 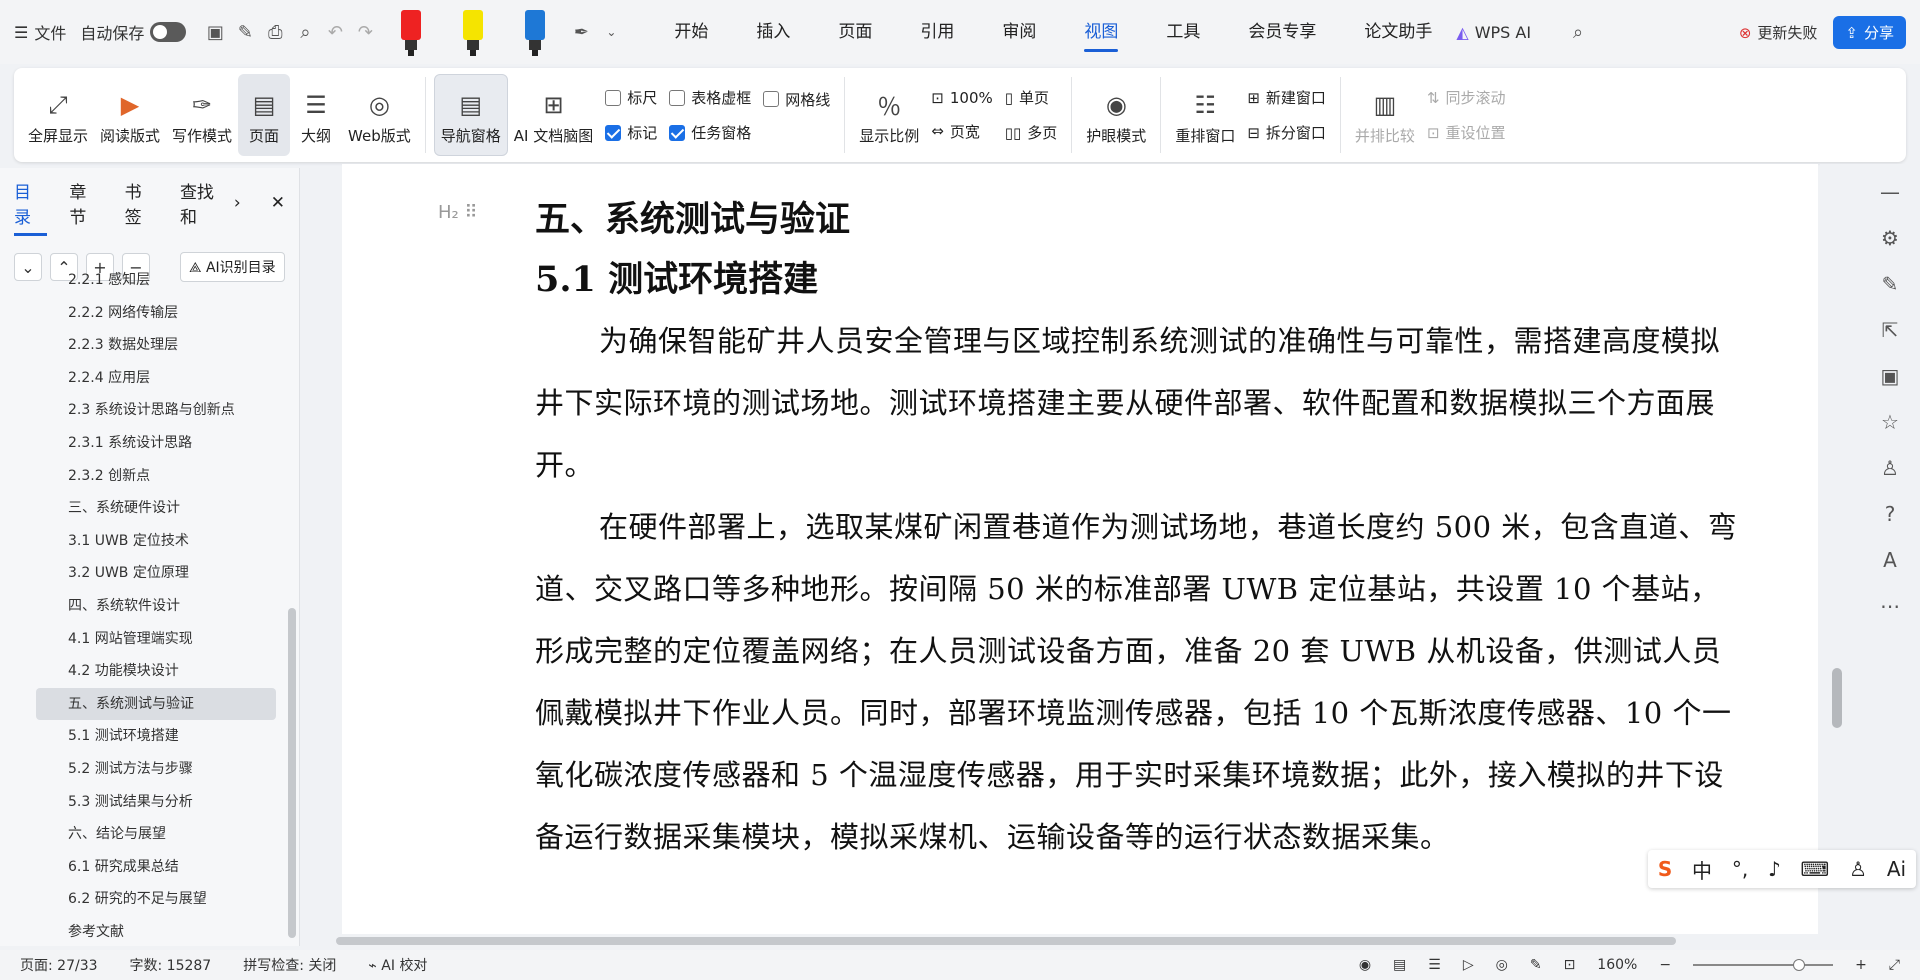 What do you see at coordinates (1890, 192) in the screenshot?
I see `collapse-icon: —` at bounding box center [1890, 192].